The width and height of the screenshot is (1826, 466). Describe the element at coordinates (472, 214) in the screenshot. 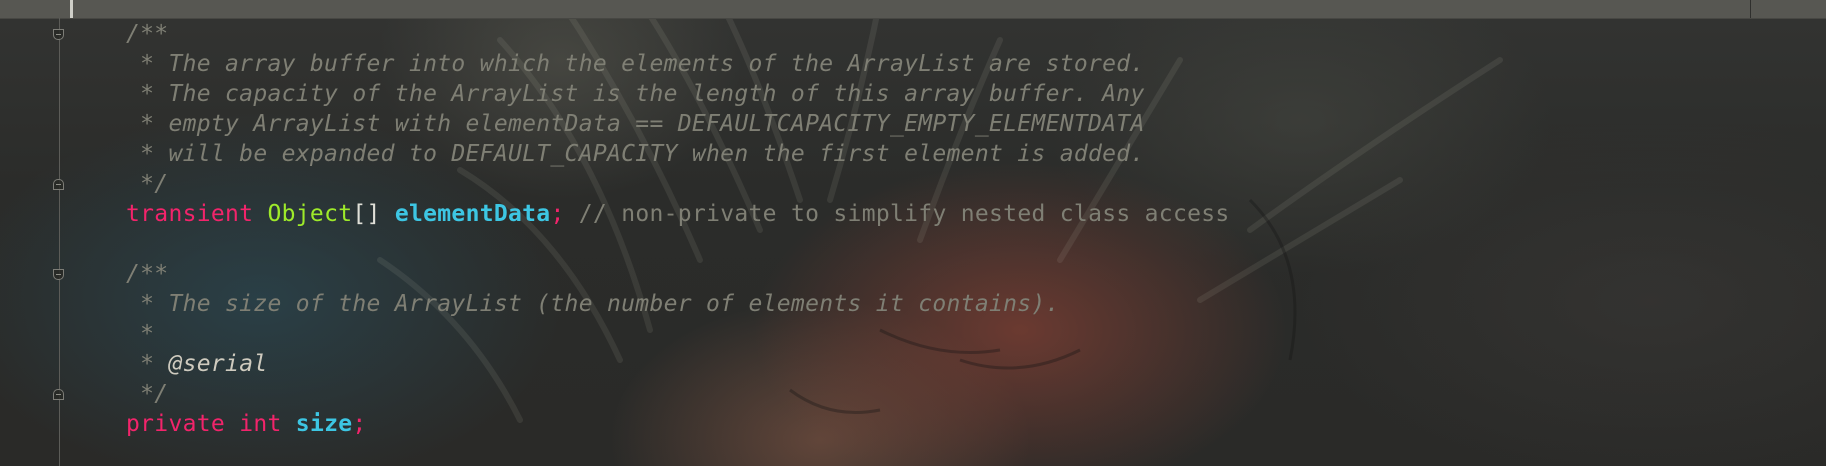

I see `field-elementdata: elementData` at that location.